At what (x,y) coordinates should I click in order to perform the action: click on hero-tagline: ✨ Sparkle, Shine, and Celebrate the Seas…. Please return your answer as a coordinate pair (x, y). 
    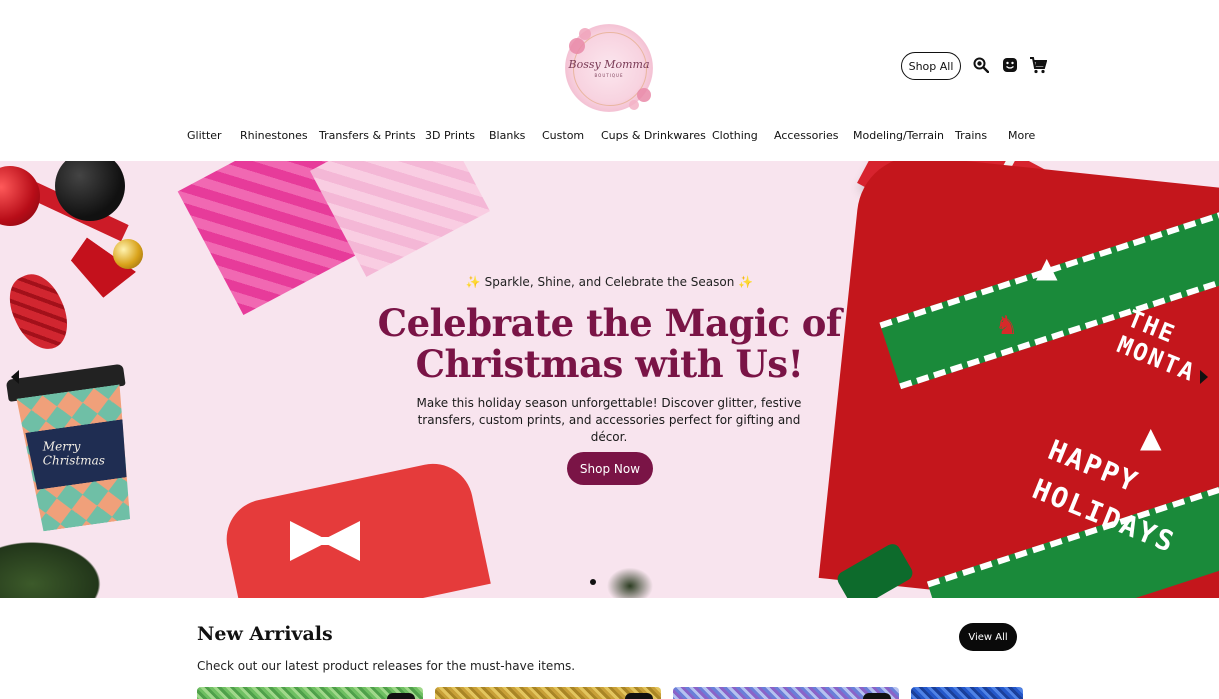
    Looking at the image, I should click on (609, 282).